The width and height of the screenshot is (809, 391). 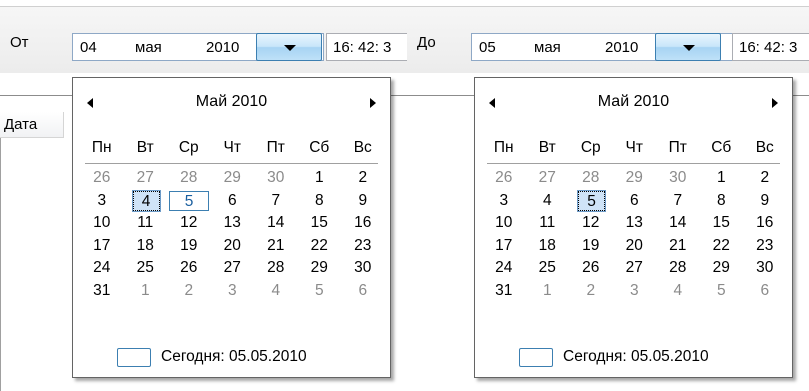 What do you see at coordinates (547, 47) in the screenshot?
I see `to-month: мая` at bounding box center [547, 47].